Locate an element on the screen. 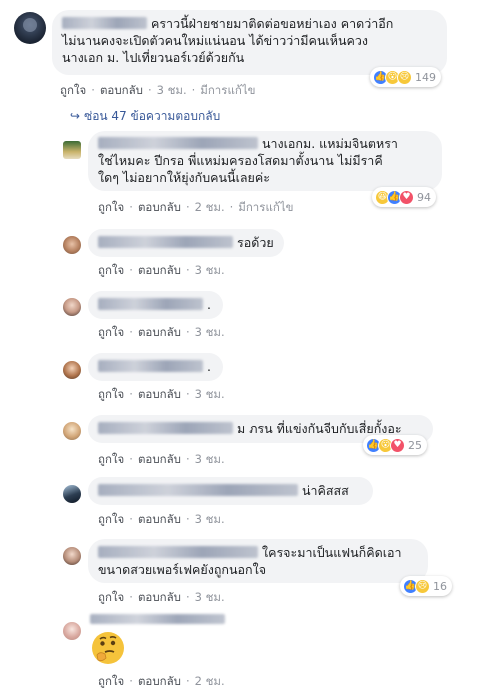 Image resolution: width=488 pixels, height=696 pixels. thinking-emoji-icon is located at coordinates (108, 648).